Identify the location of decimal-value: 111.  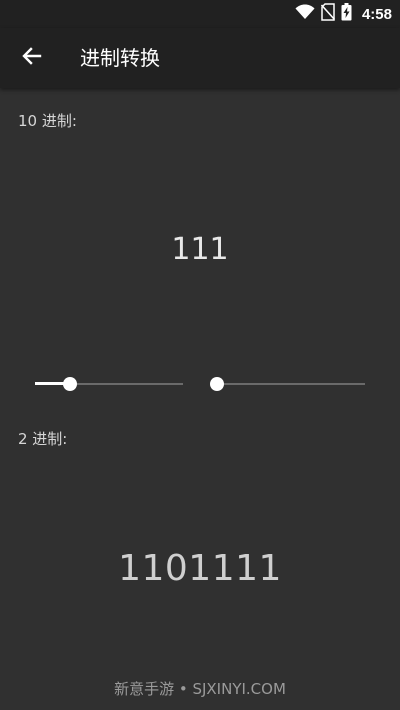
(200, 249).